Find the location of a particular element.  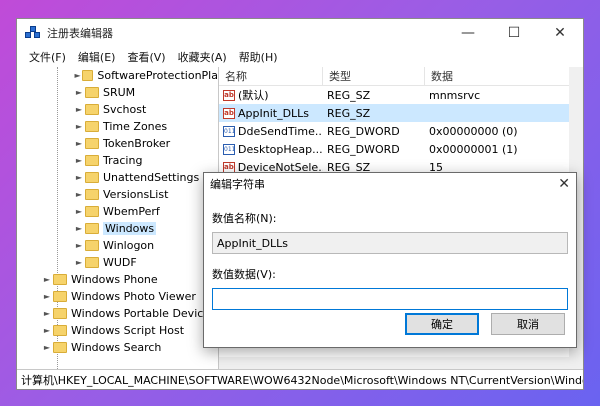

list-row: ab (默认) REG_SZ mnmsrvc is located at coordinates (401, 95).